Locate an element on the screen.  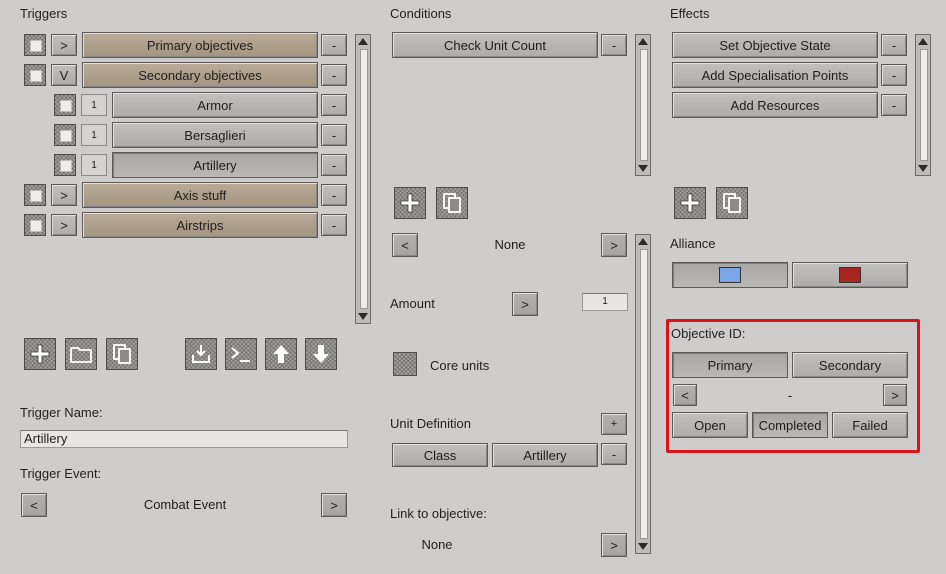
conditions-scrollbar is located at coordinates (643, 105).